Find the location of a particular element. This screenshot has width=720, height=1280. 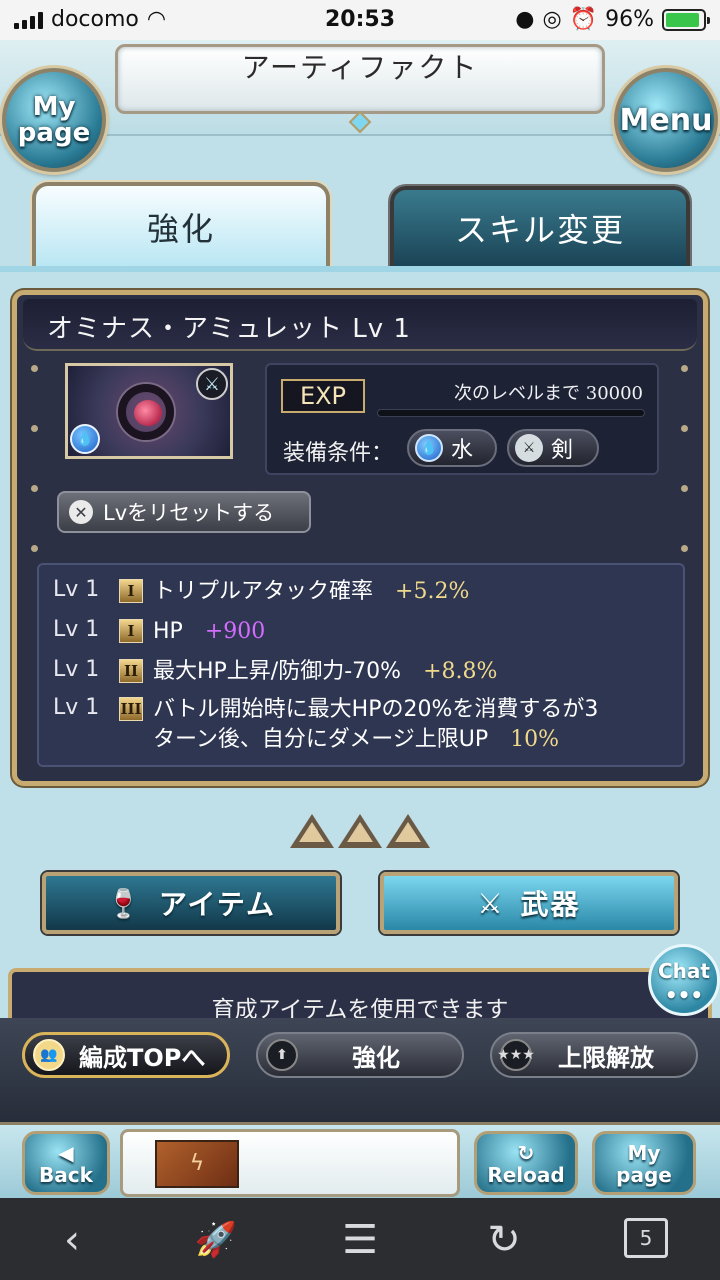

reset-level-button: ✕ Lvをリセットする is located at coordinates (184, 512).